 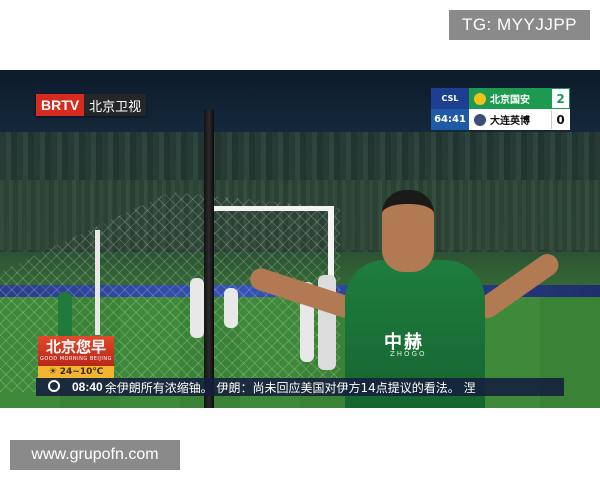 What do you see at coordinates (81, 372) in the screenshot?
I see `weather-temperature: 24~10℃` at bounding box center [81, 372].